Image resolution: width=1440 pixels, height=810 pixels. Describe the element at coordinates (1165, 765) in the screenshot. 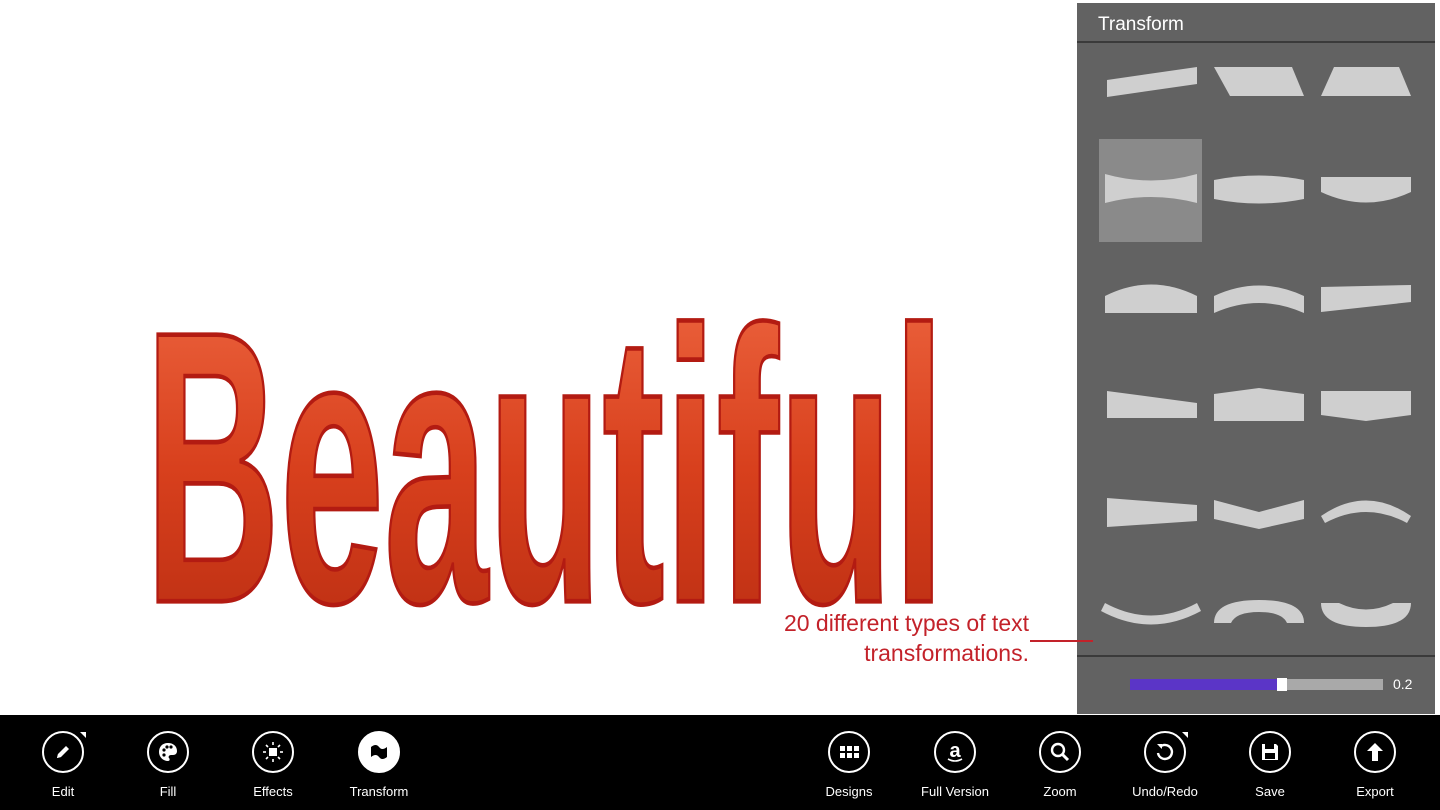

I see `undo-redo-button: Undo/Redo` at that location.